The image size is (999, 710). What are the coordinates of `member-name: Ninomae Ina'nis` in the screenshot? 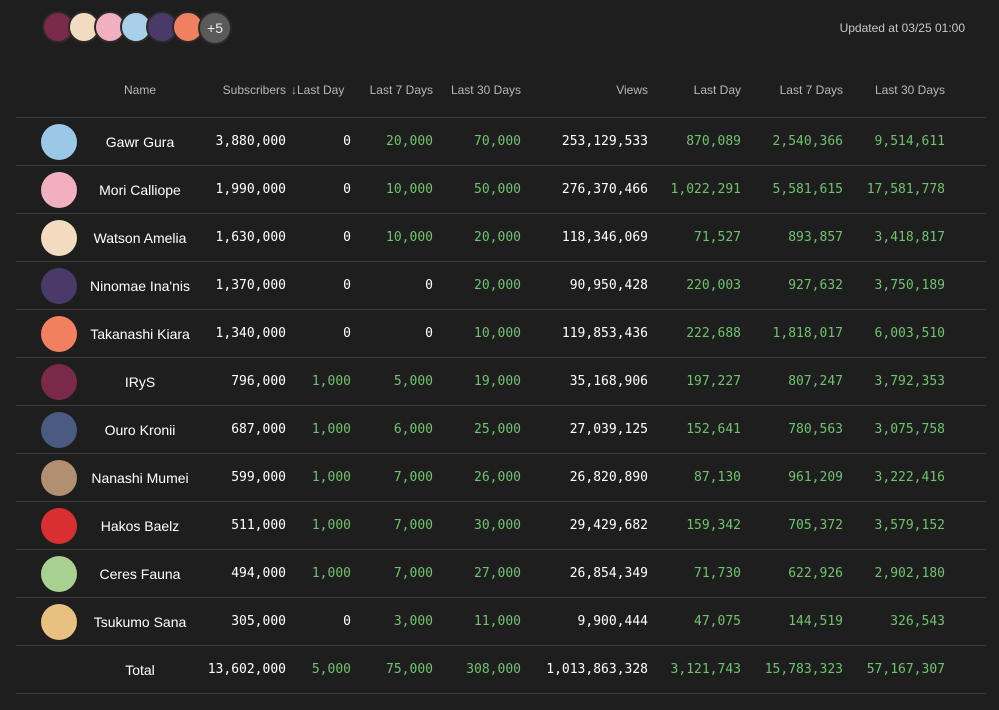 It's located at (140, 286).